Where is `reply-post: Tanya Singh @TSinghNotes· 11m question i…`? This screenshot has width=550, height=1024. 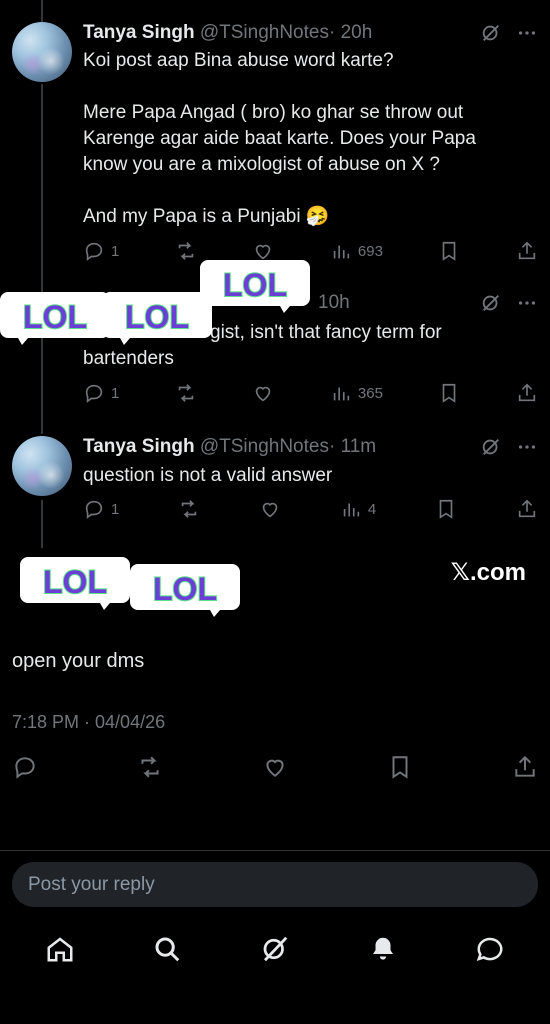
reply-post: Tanya Singh @TSinghNotes· 11m question i… is located at coordinates (275, 481).